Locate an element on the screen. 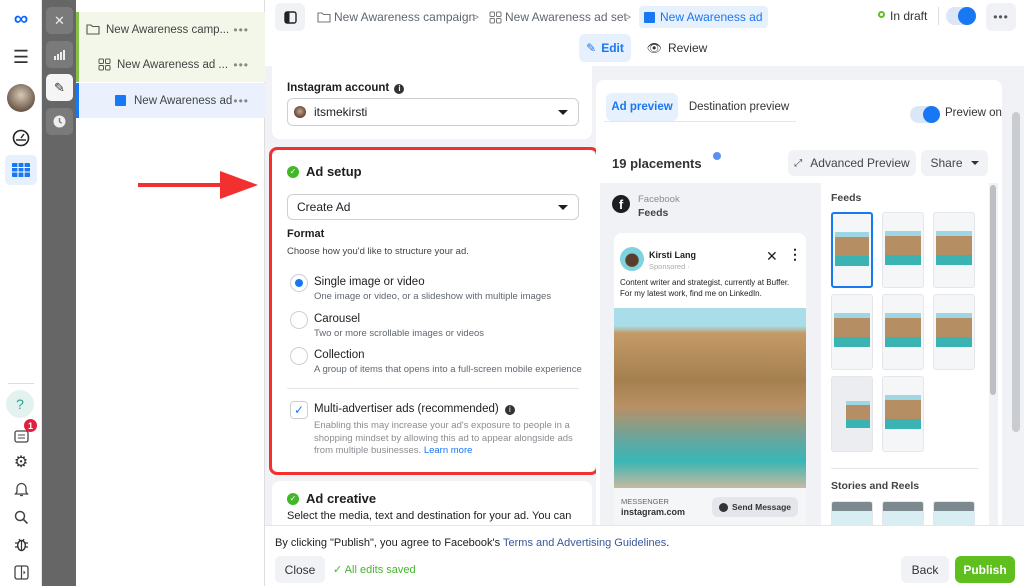 This screenshot has width=1024, height=586. more-vertical-icon: ⋮ is located at coordinates (795, 254).